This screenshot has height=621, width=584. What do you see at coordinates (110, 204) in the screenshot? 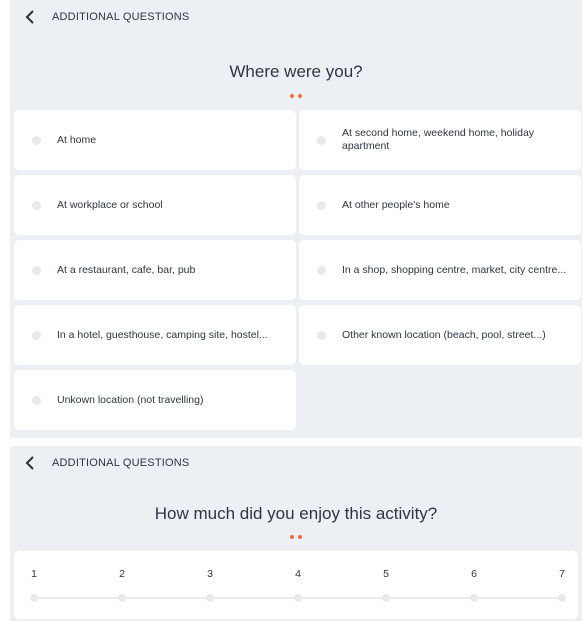
I see `option-label: At workplace or school` at bounding box center [110, 204].